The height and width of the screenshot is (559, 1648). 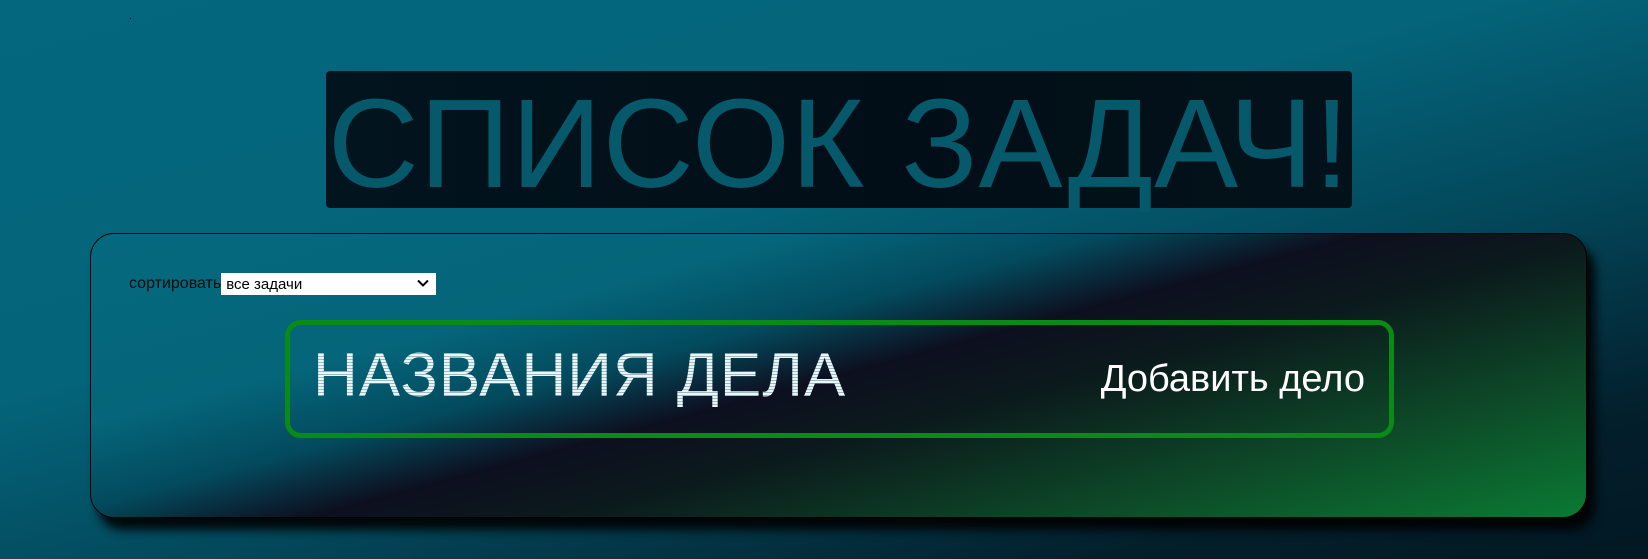 I want to click on add-task-form: НАЗВАНИЯ ДЕЛА Добавить дело, so click(x=839, y=379).